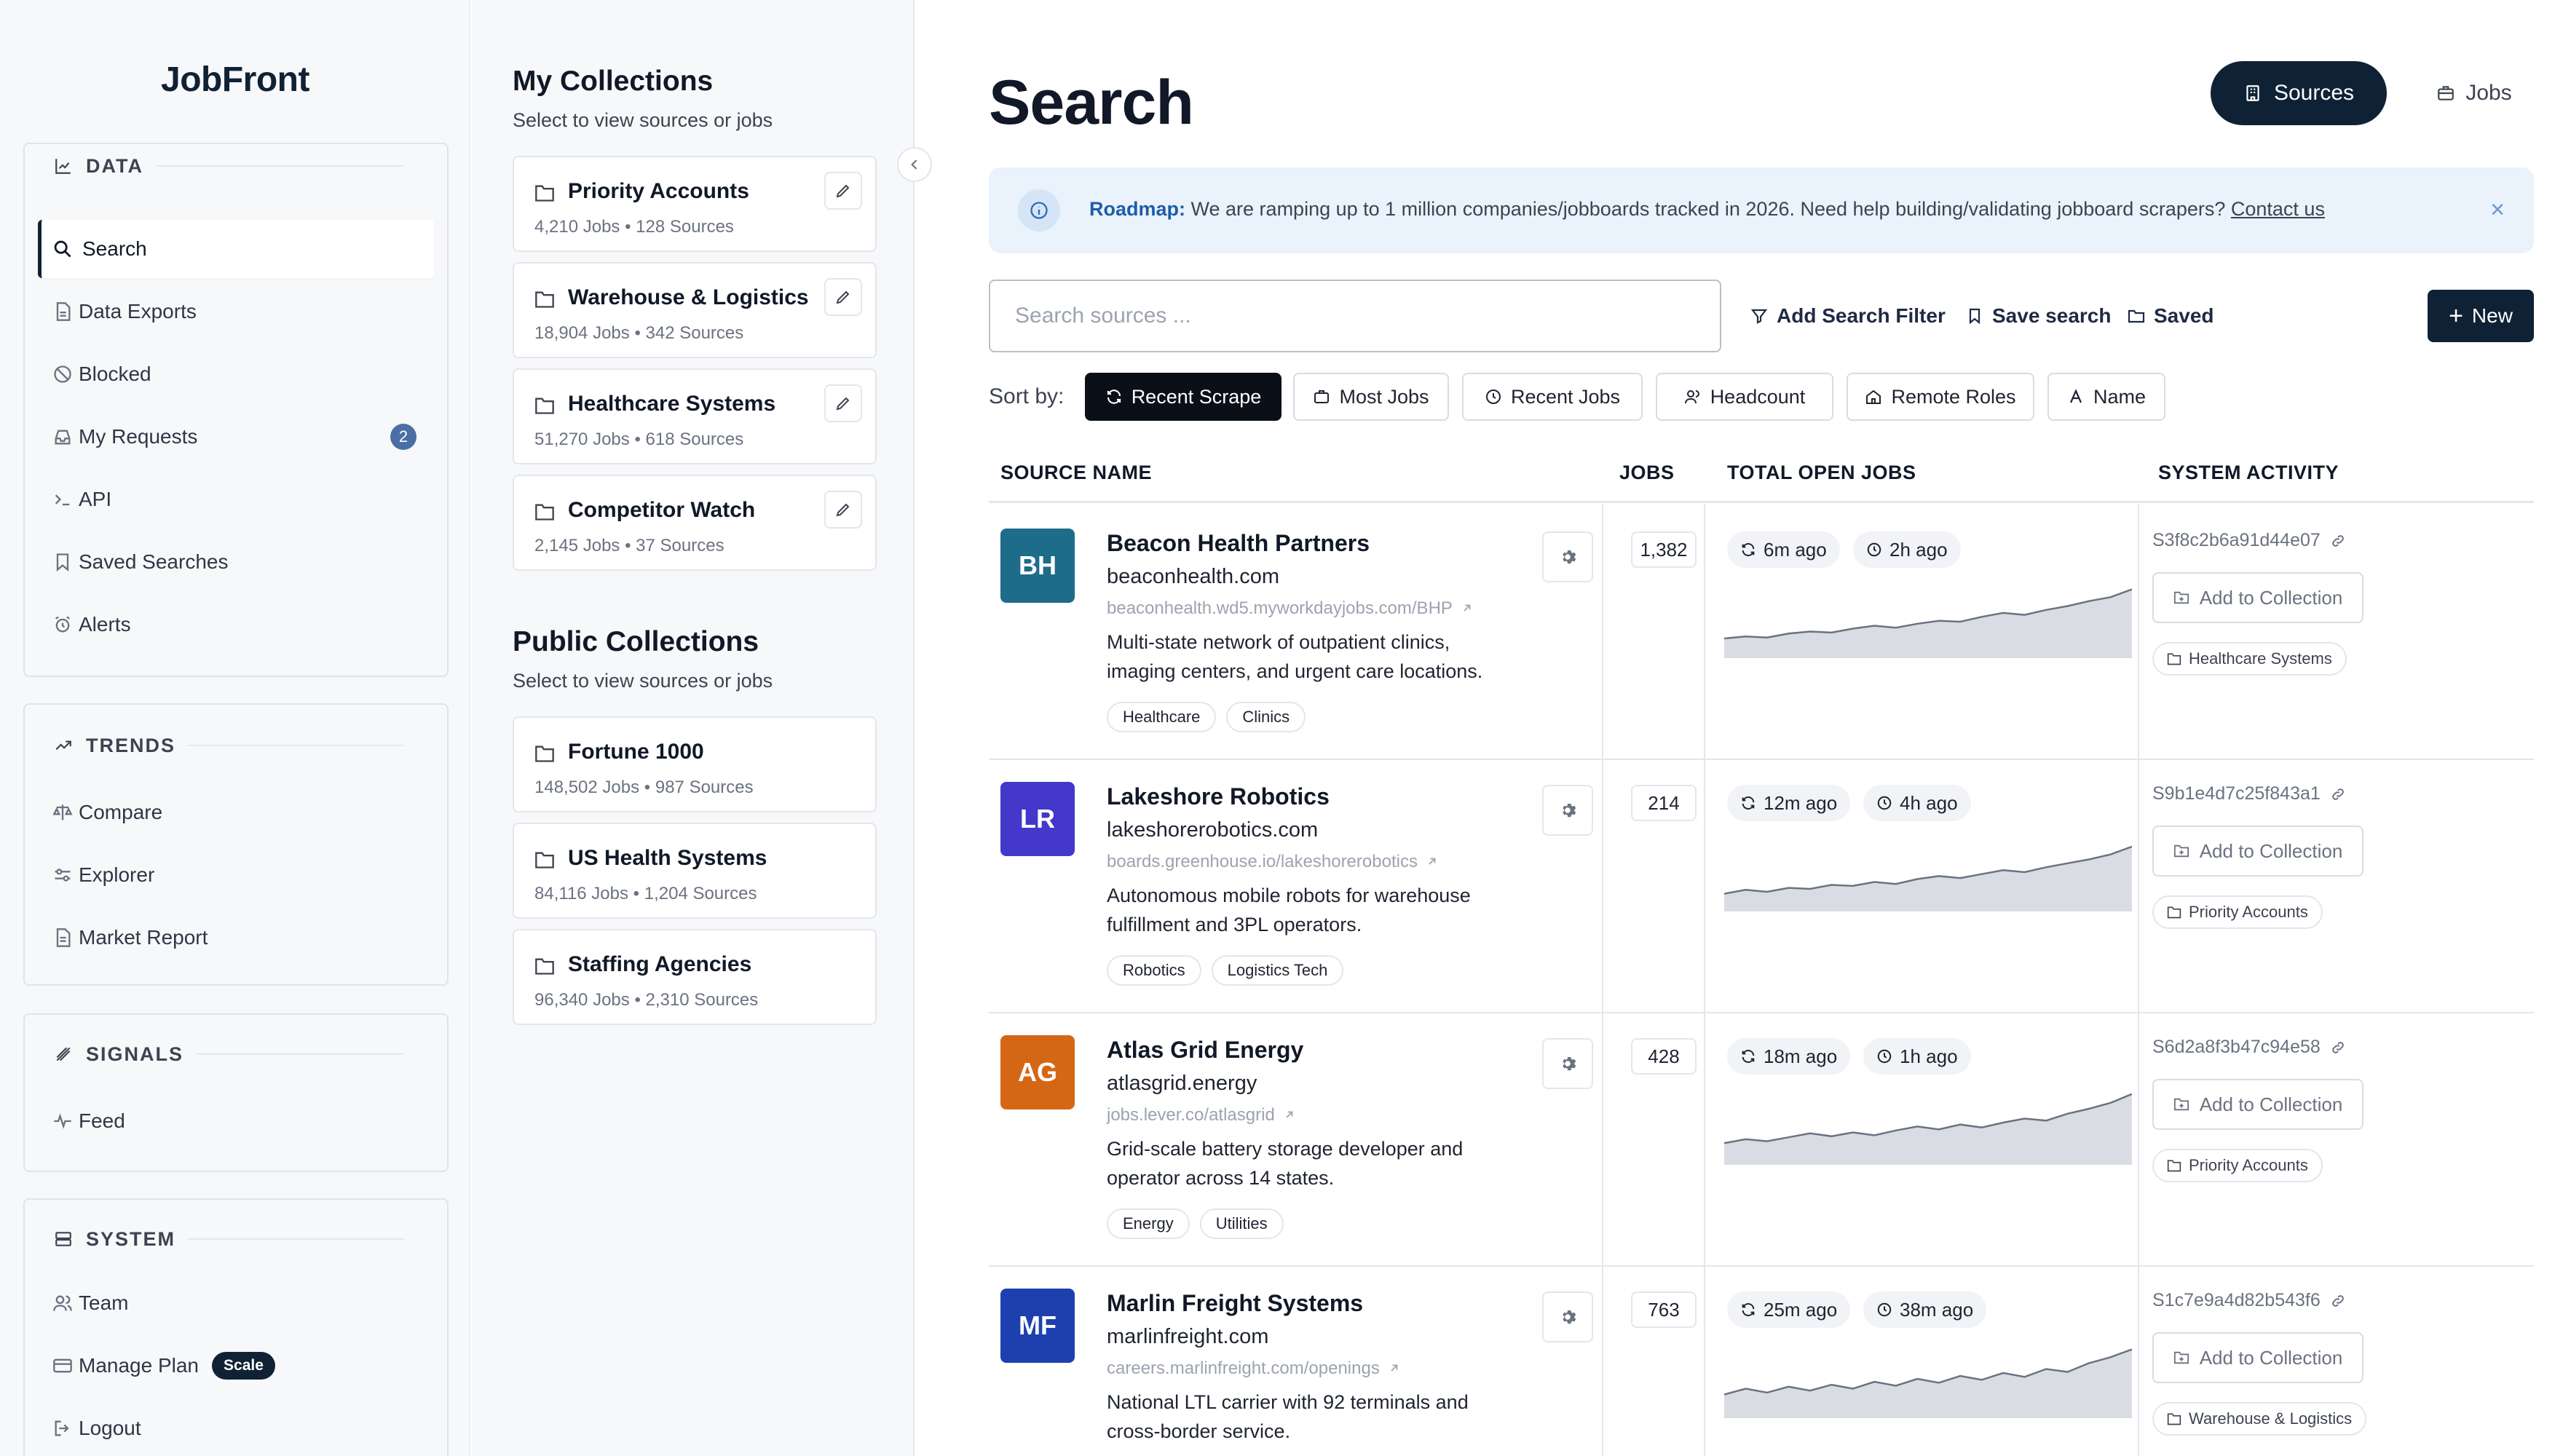 Image resolution: width=2563 pixels, height=1456 pixels. What do you see at coordinates (236, 1121) in the screenshot?
I see `sidebar-item-feed: Feed` at bounding box center [236, 1121].